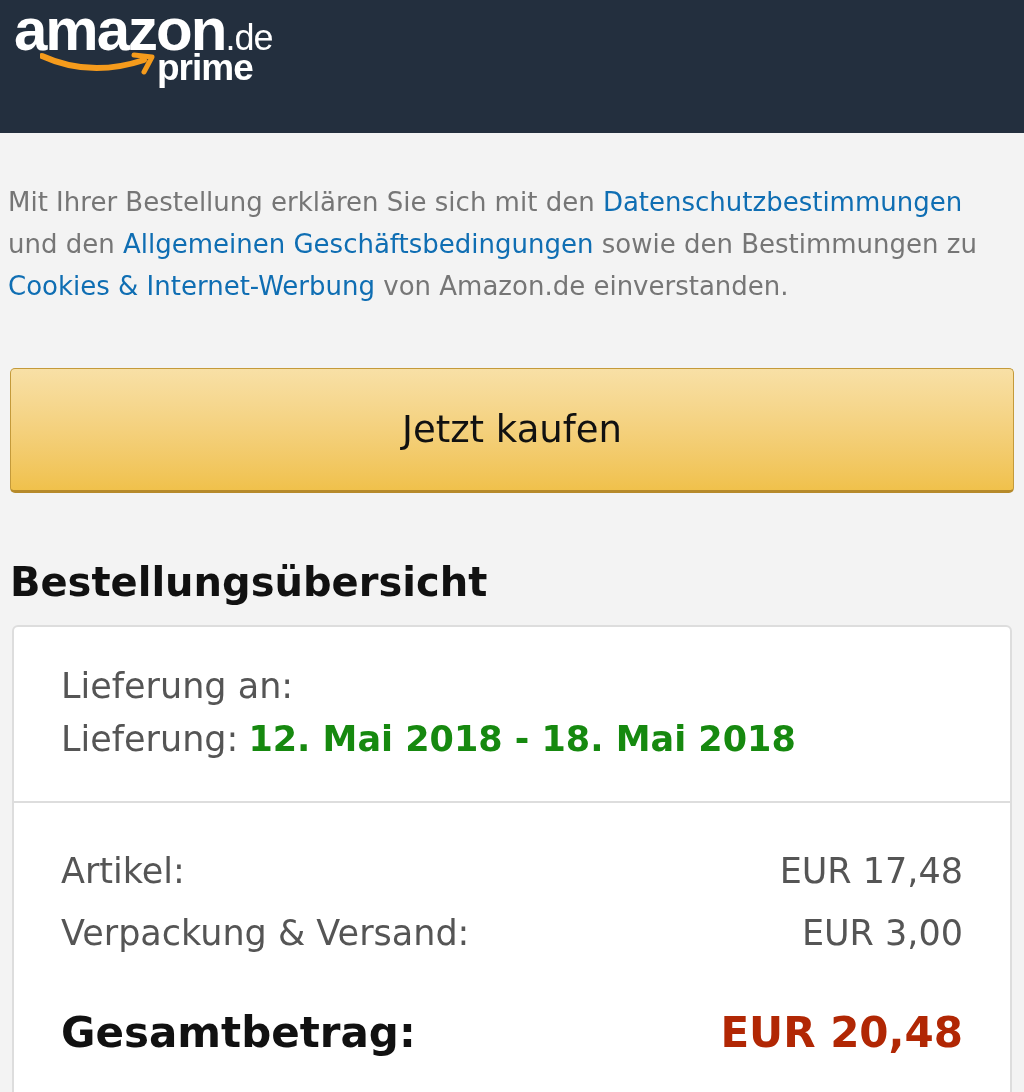  Describe the element at coordinates (871, 871) in the screenshot. I see `cost-amount: EUR 17,48` at that location.